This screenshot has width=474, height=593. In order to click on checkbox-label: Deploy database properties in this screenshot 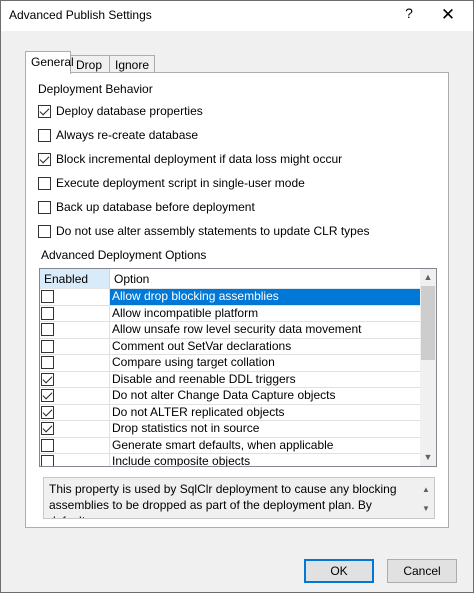, I will do `click(129, 111)`.